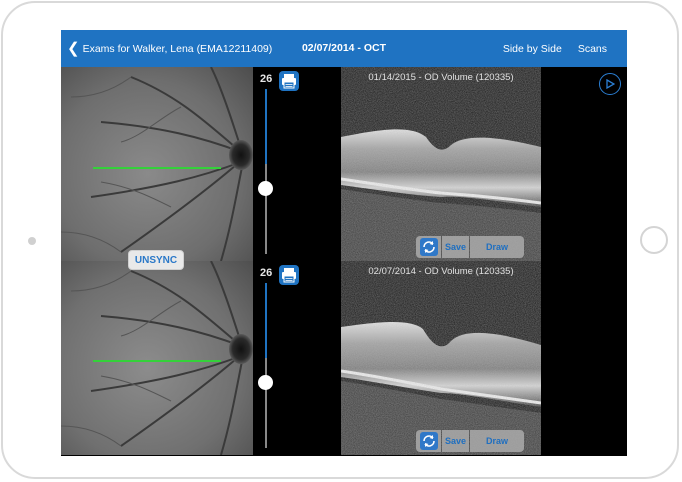 The width and height of the screenshot is (682, 482). What do you see at coordinates (157, 358) in the screenshot?
I see `fundus-image-bottom` at bounding box center [157, 358].